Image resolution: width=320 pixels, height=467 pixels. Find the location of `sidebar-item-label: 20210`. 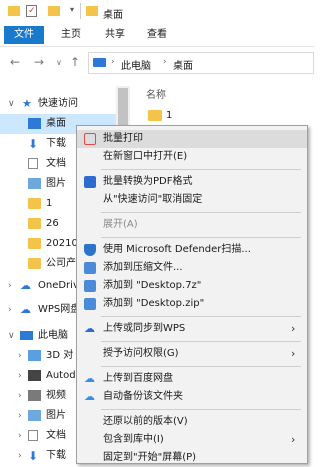

sidebar-item-label: 20210 is located at coordinates (62, 243).